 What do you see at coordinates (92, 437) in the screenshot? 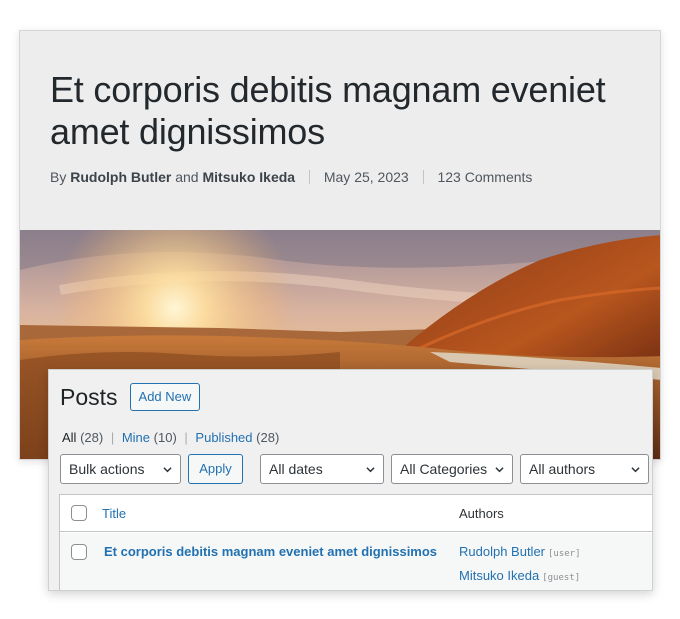
I see `filter-all-count: (28)` at bounding box center [92, 437].